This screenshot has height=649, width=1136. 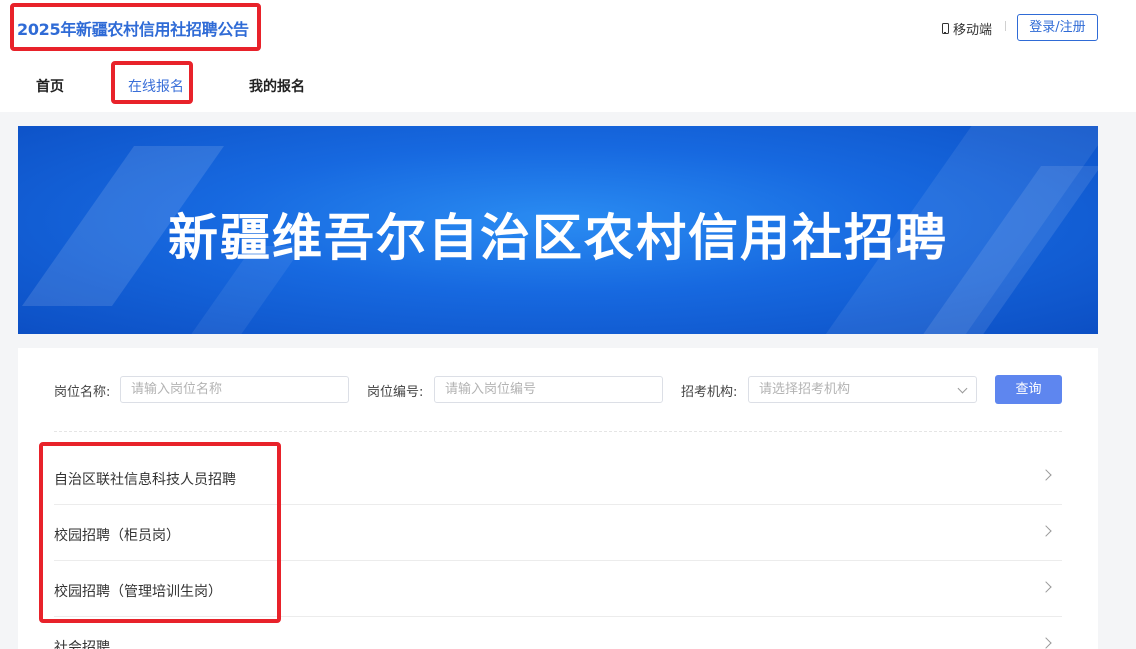 I want to click on org-label: 招考机构:, so click(x=709, y=392).